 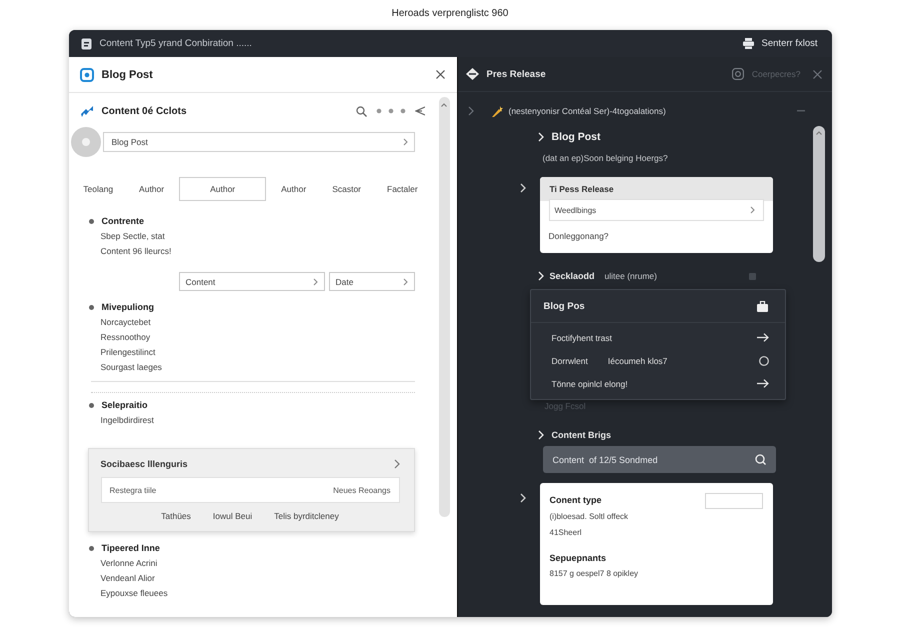 What do you see at coordinates (763, 361) in the screenshot?
I see `radio-icon` at bounding box center [763, 361].